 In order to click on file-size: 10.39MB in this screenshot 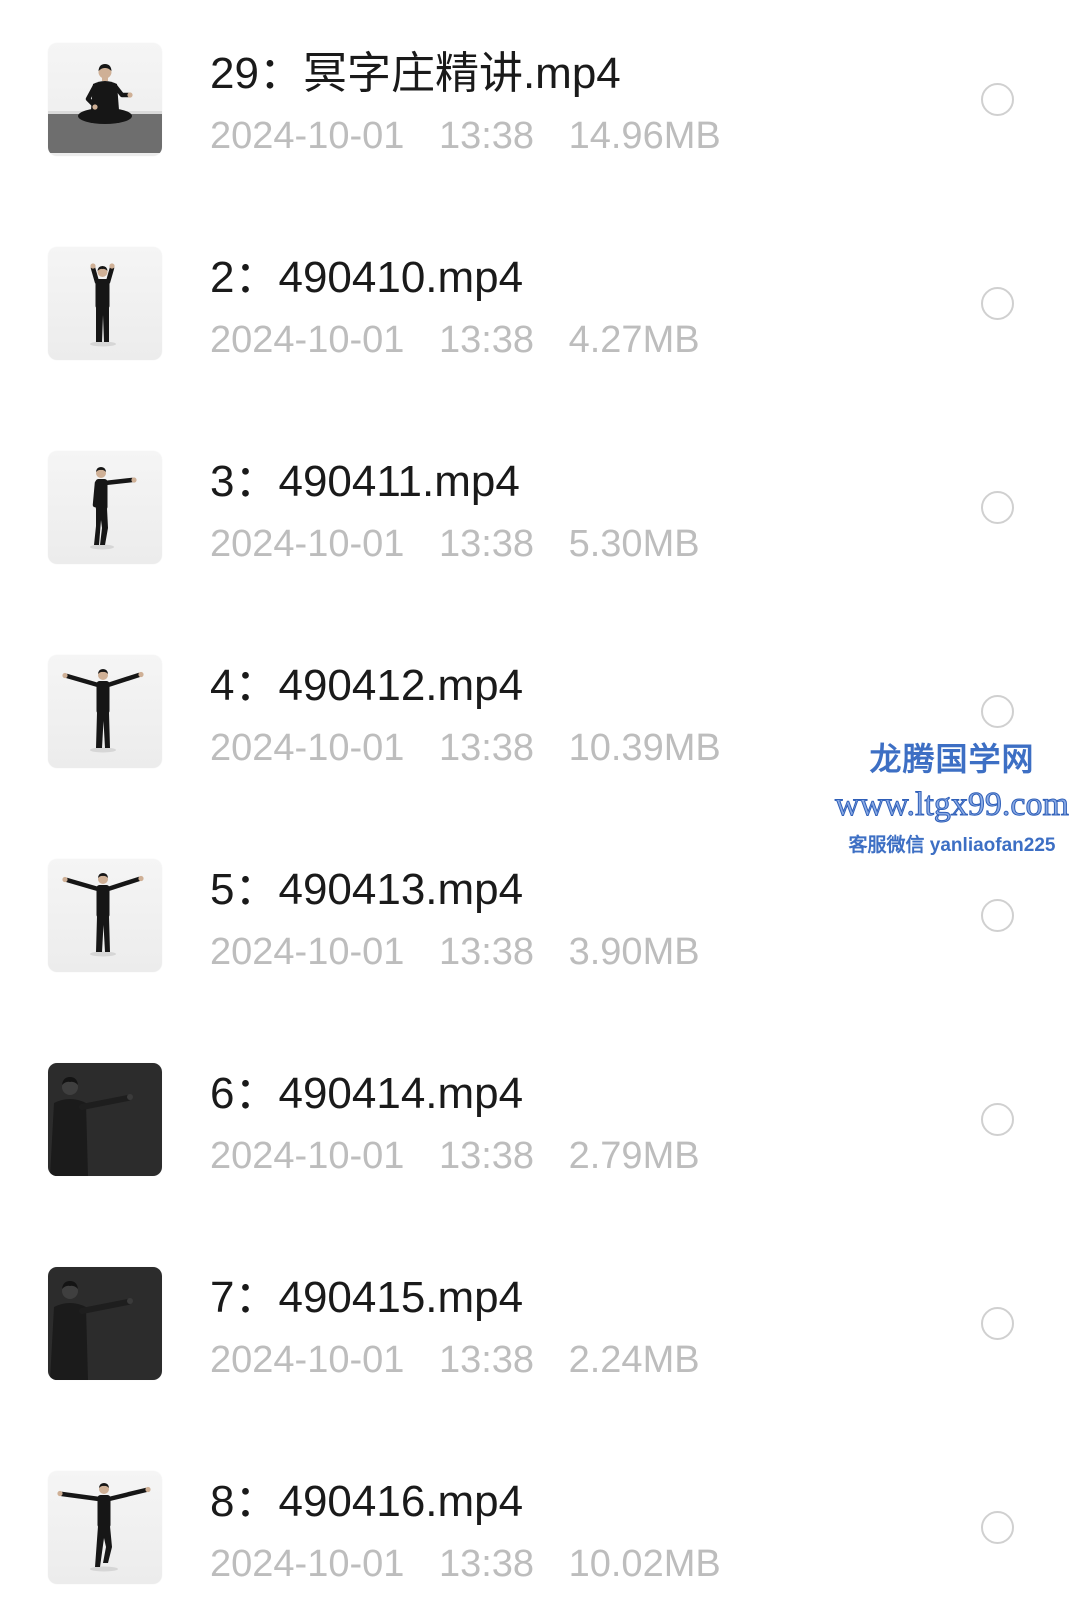, I will do `click(644, 748)`.